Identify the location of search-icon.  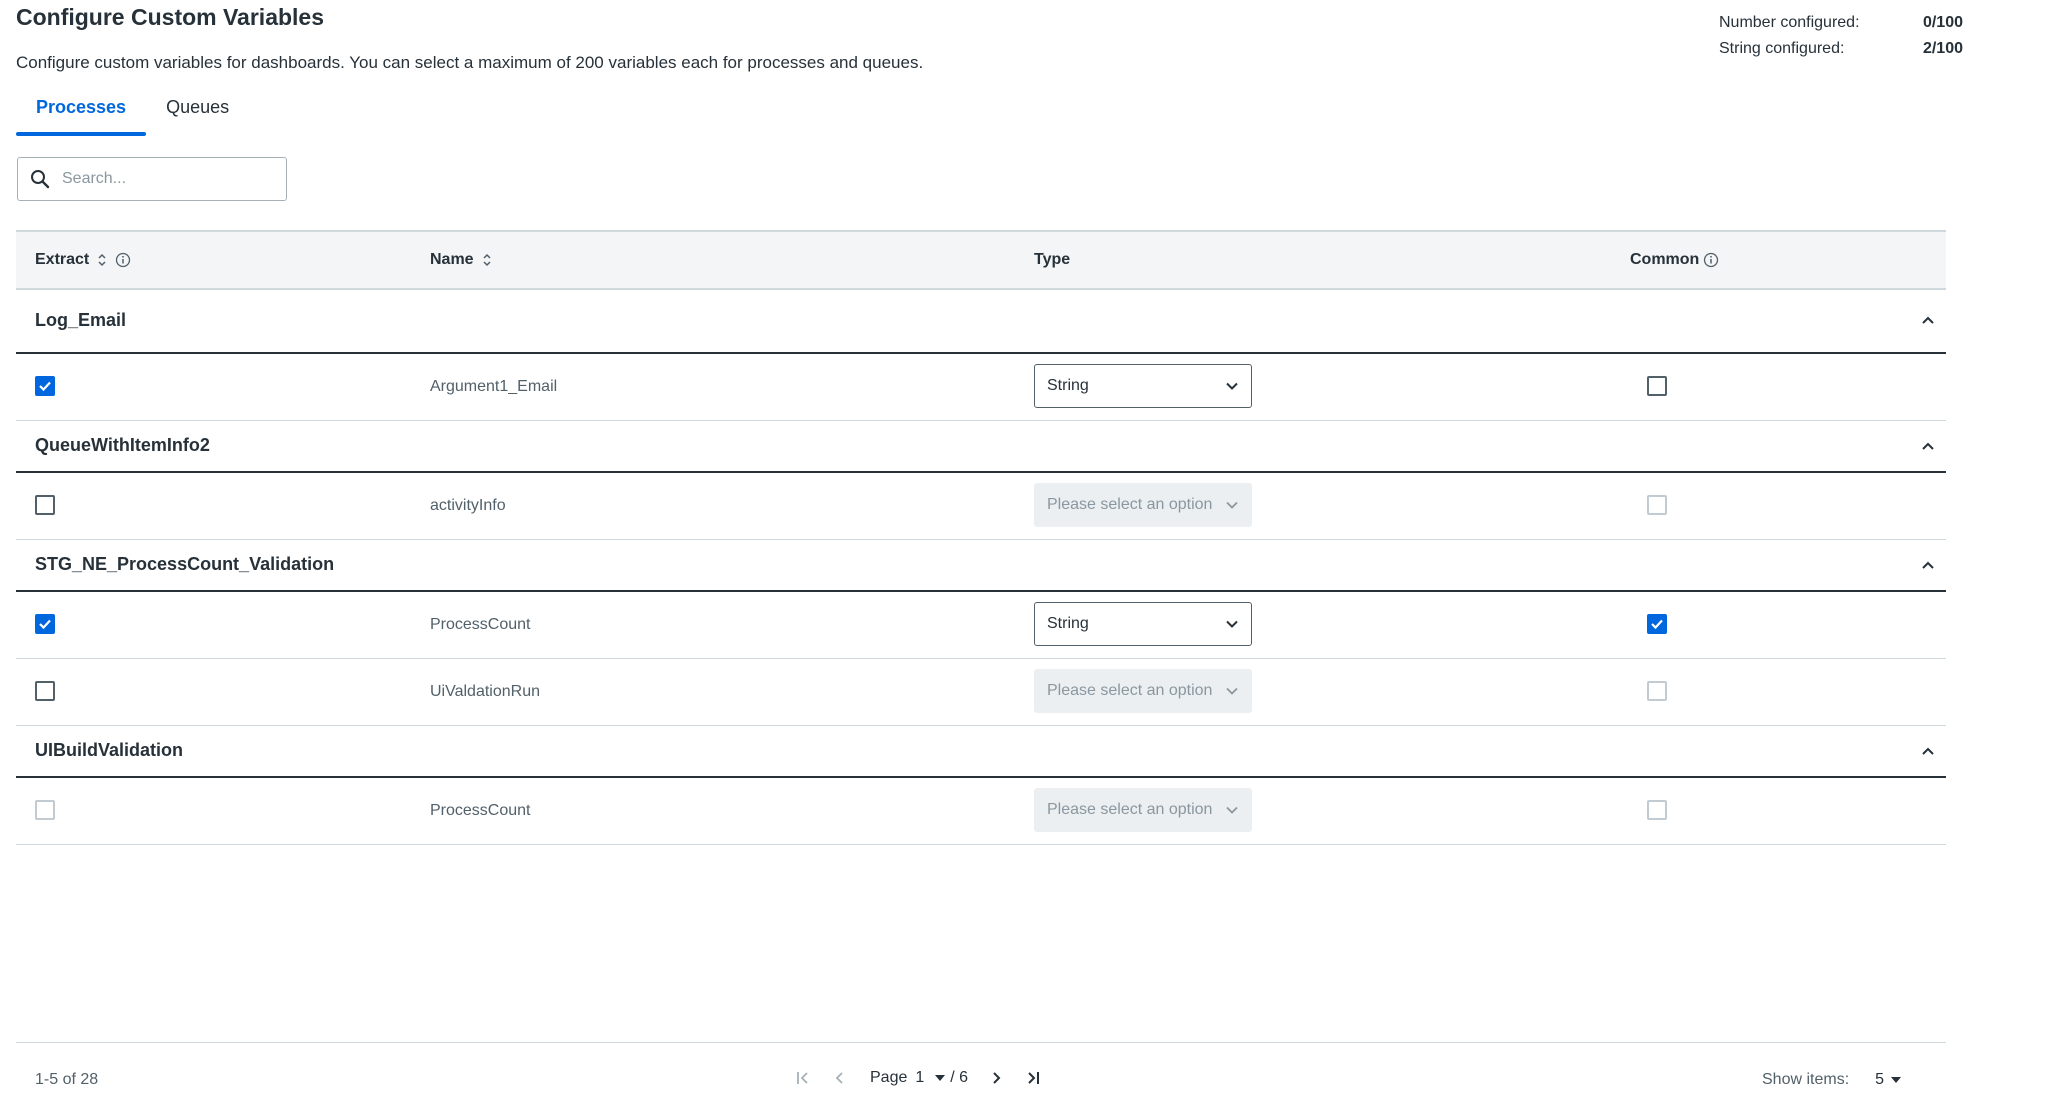
(40, 179).